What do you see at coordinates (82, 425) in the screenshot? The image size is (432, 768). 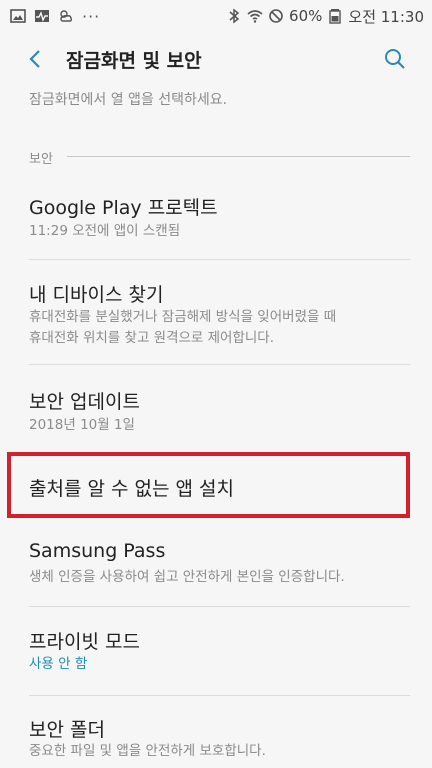 I see `item-description: 2018년 10월 1일` at bounding box center [82, 425].